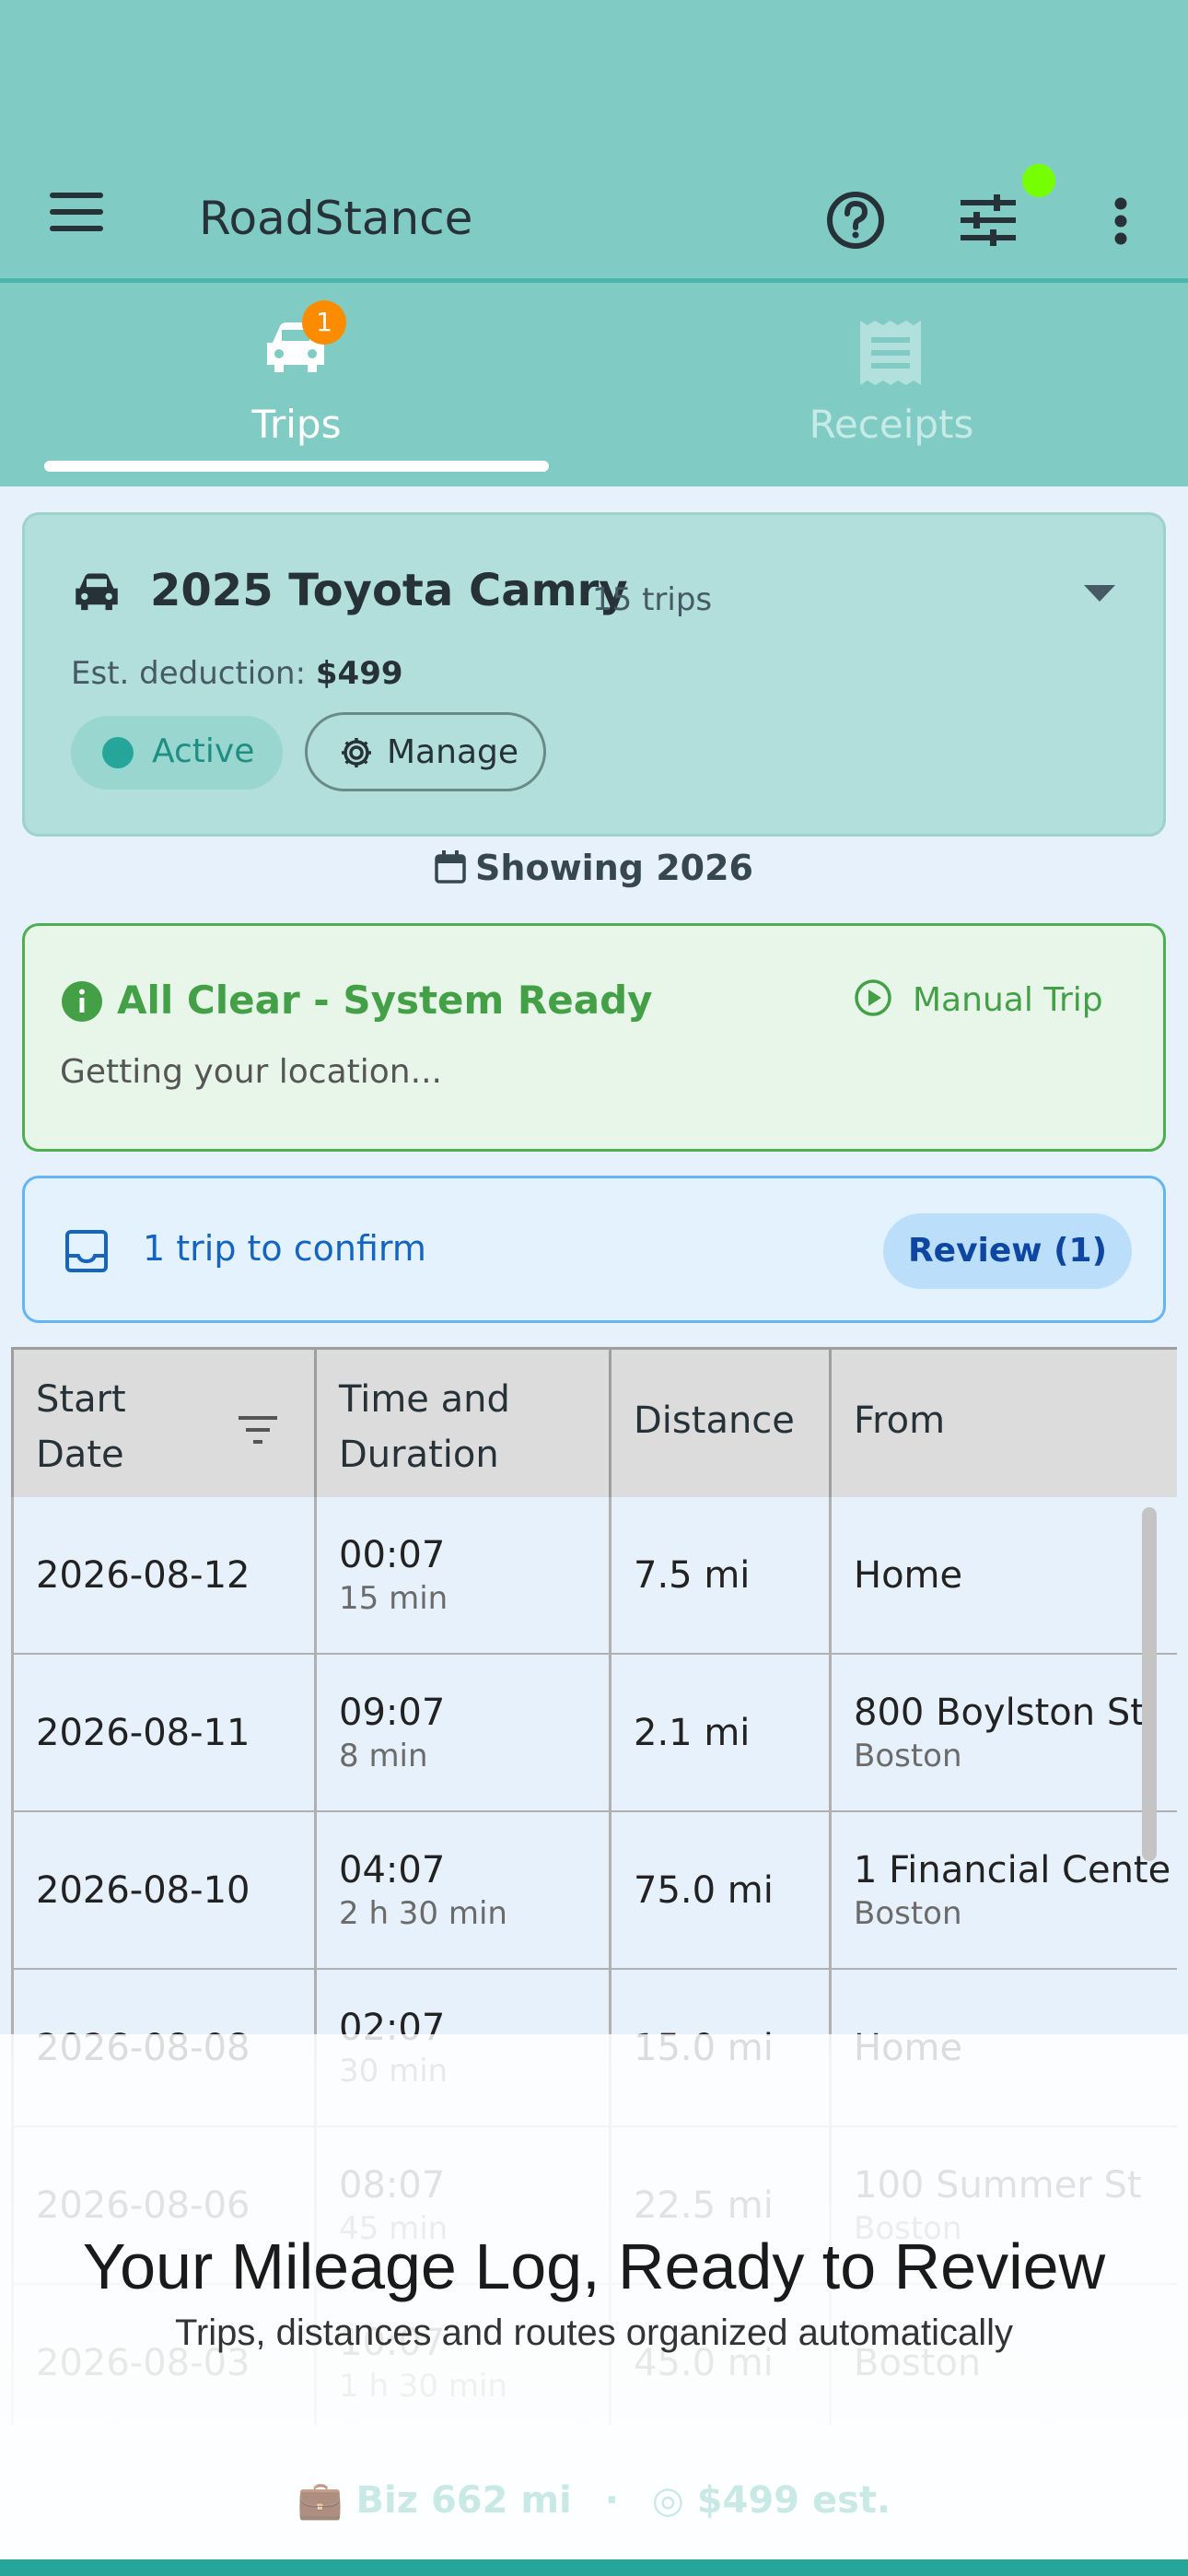 The width and height of the screenshot is (1188, 2576). Describe the element at coordinates (356, 754) in the screenshot. I see `gear-icon` at that location.